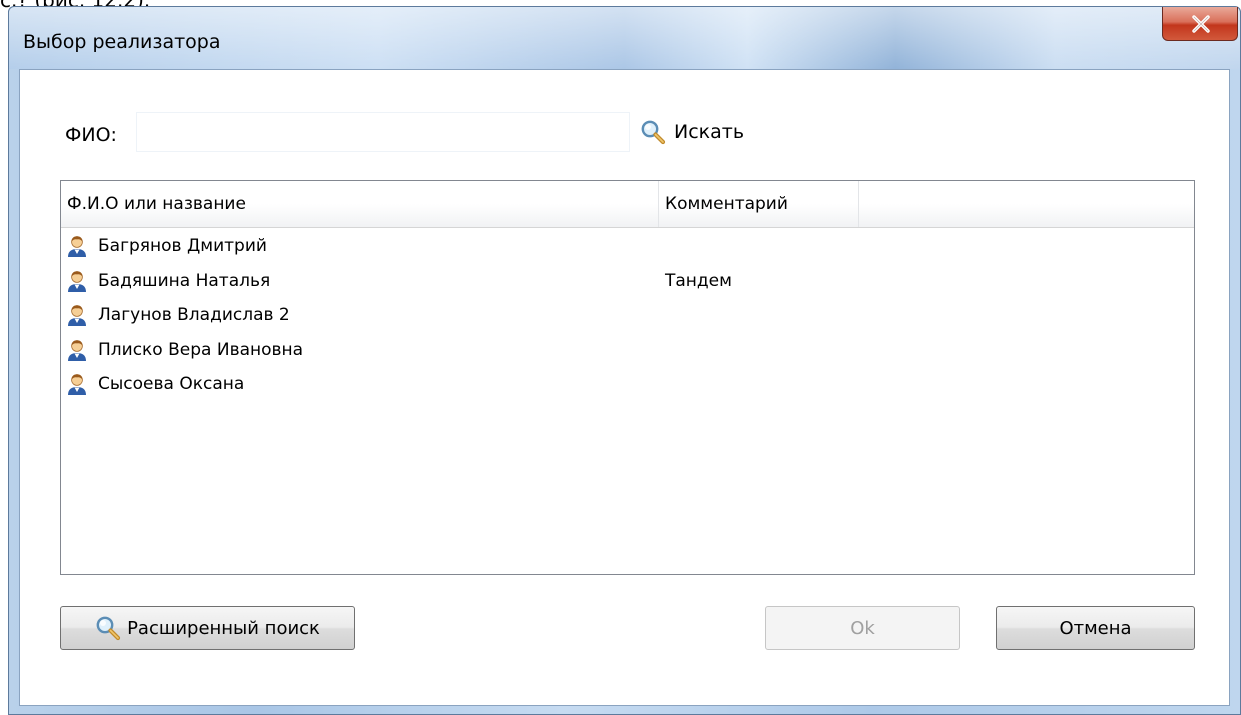 Image resolution: width=1241 pixels, height=715 pixels. I want to click on list-header: Ф.И.О или название Комментарий, so click(627, 204).